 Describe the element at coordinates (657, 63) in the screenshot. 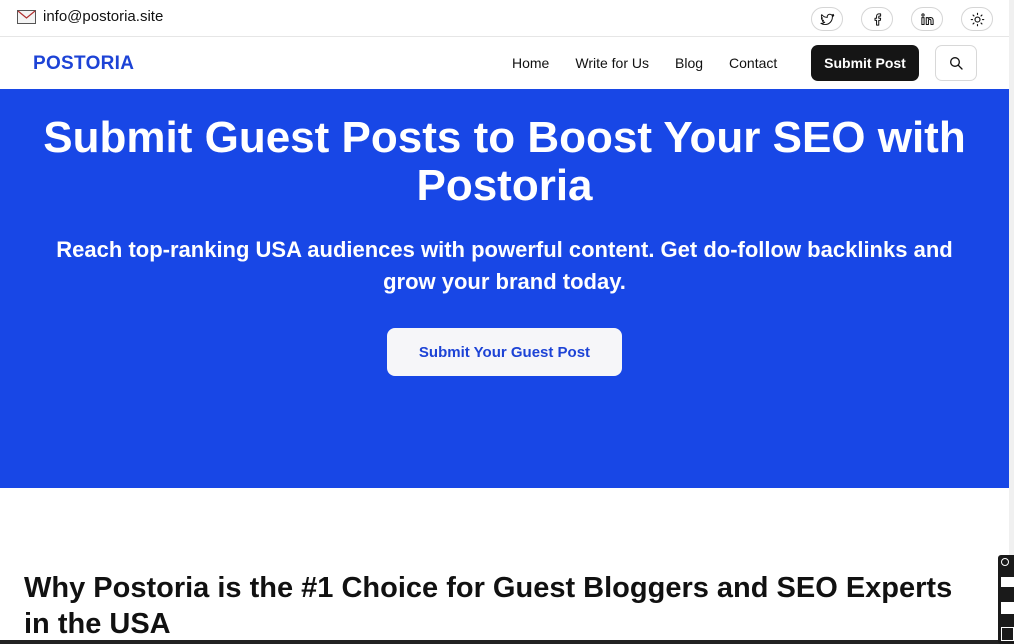

I see `nav-links: Home Write for Us Blog Contact` at that location.